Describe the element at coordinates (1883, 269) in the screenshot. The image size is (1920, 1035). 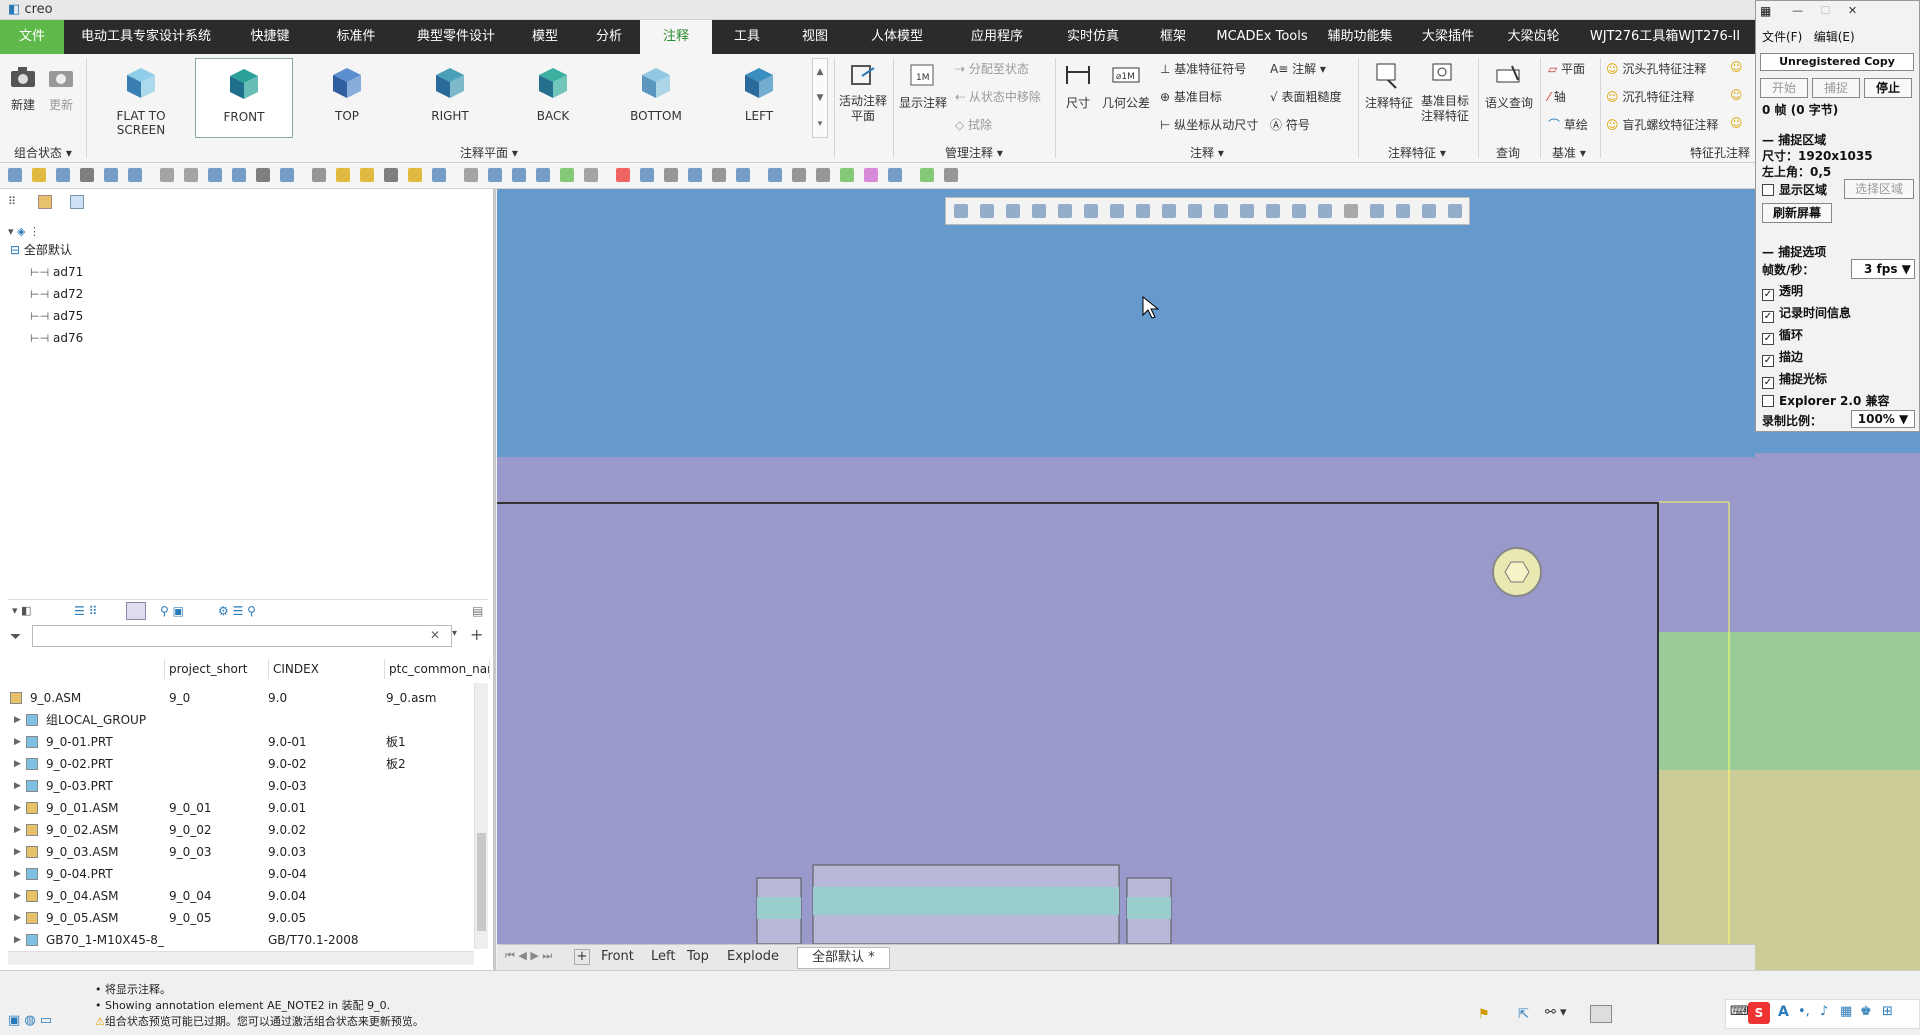
I see `fps-select: 3 fps ▼` at that location.